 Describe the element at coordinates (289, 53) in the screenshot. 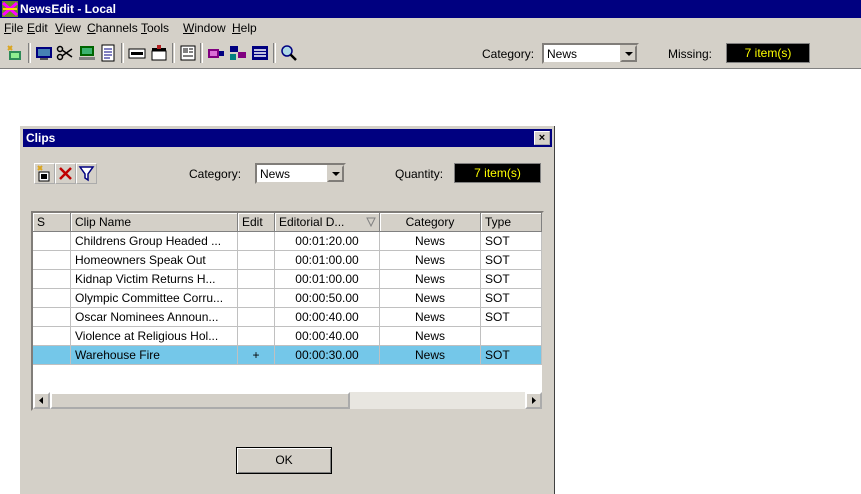

I see `search-icon` at that location.